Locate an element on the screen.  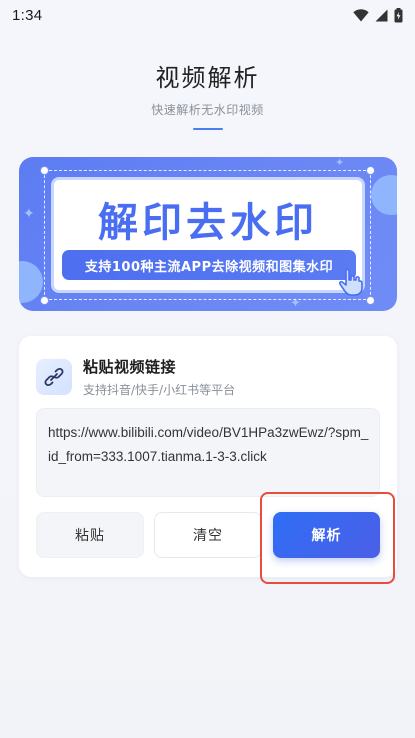
page-header: 视频解析 快速解析无水印视频 is located at coordinates (207, 94).